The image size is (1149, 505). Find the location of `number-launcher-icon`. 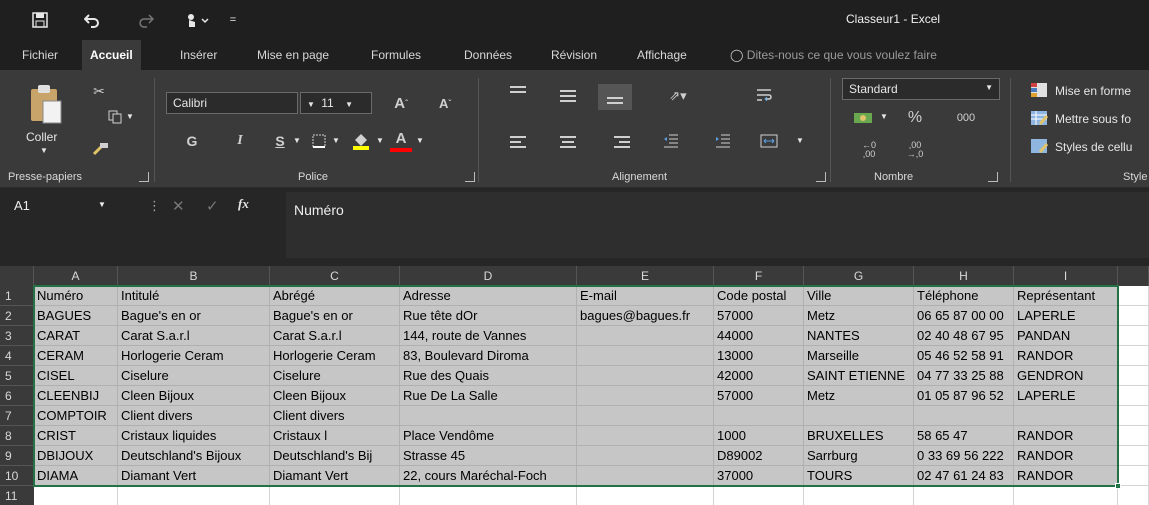

number-launcher-icon is located at coordinates (993, 177).